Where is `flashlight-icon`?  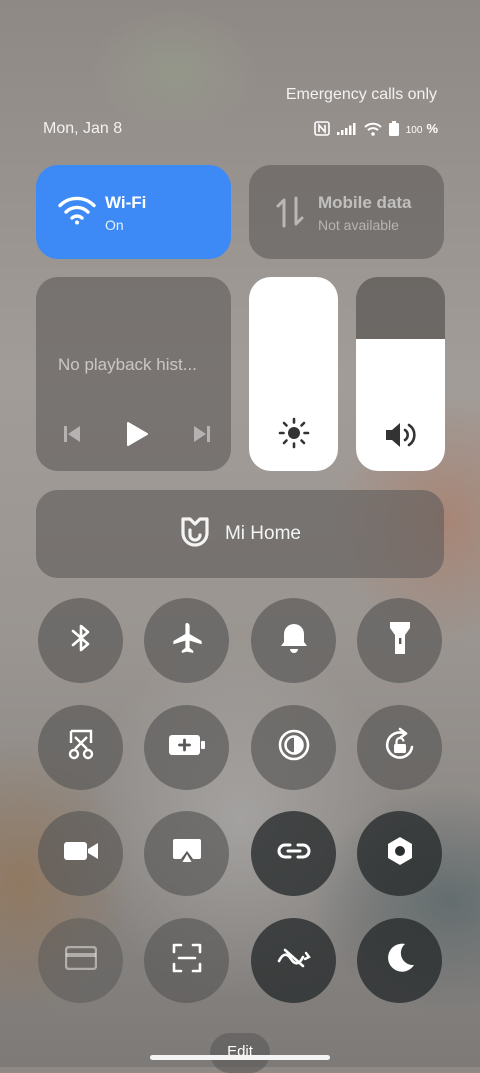
flashlight-icon is located at coordinates (400, 640).